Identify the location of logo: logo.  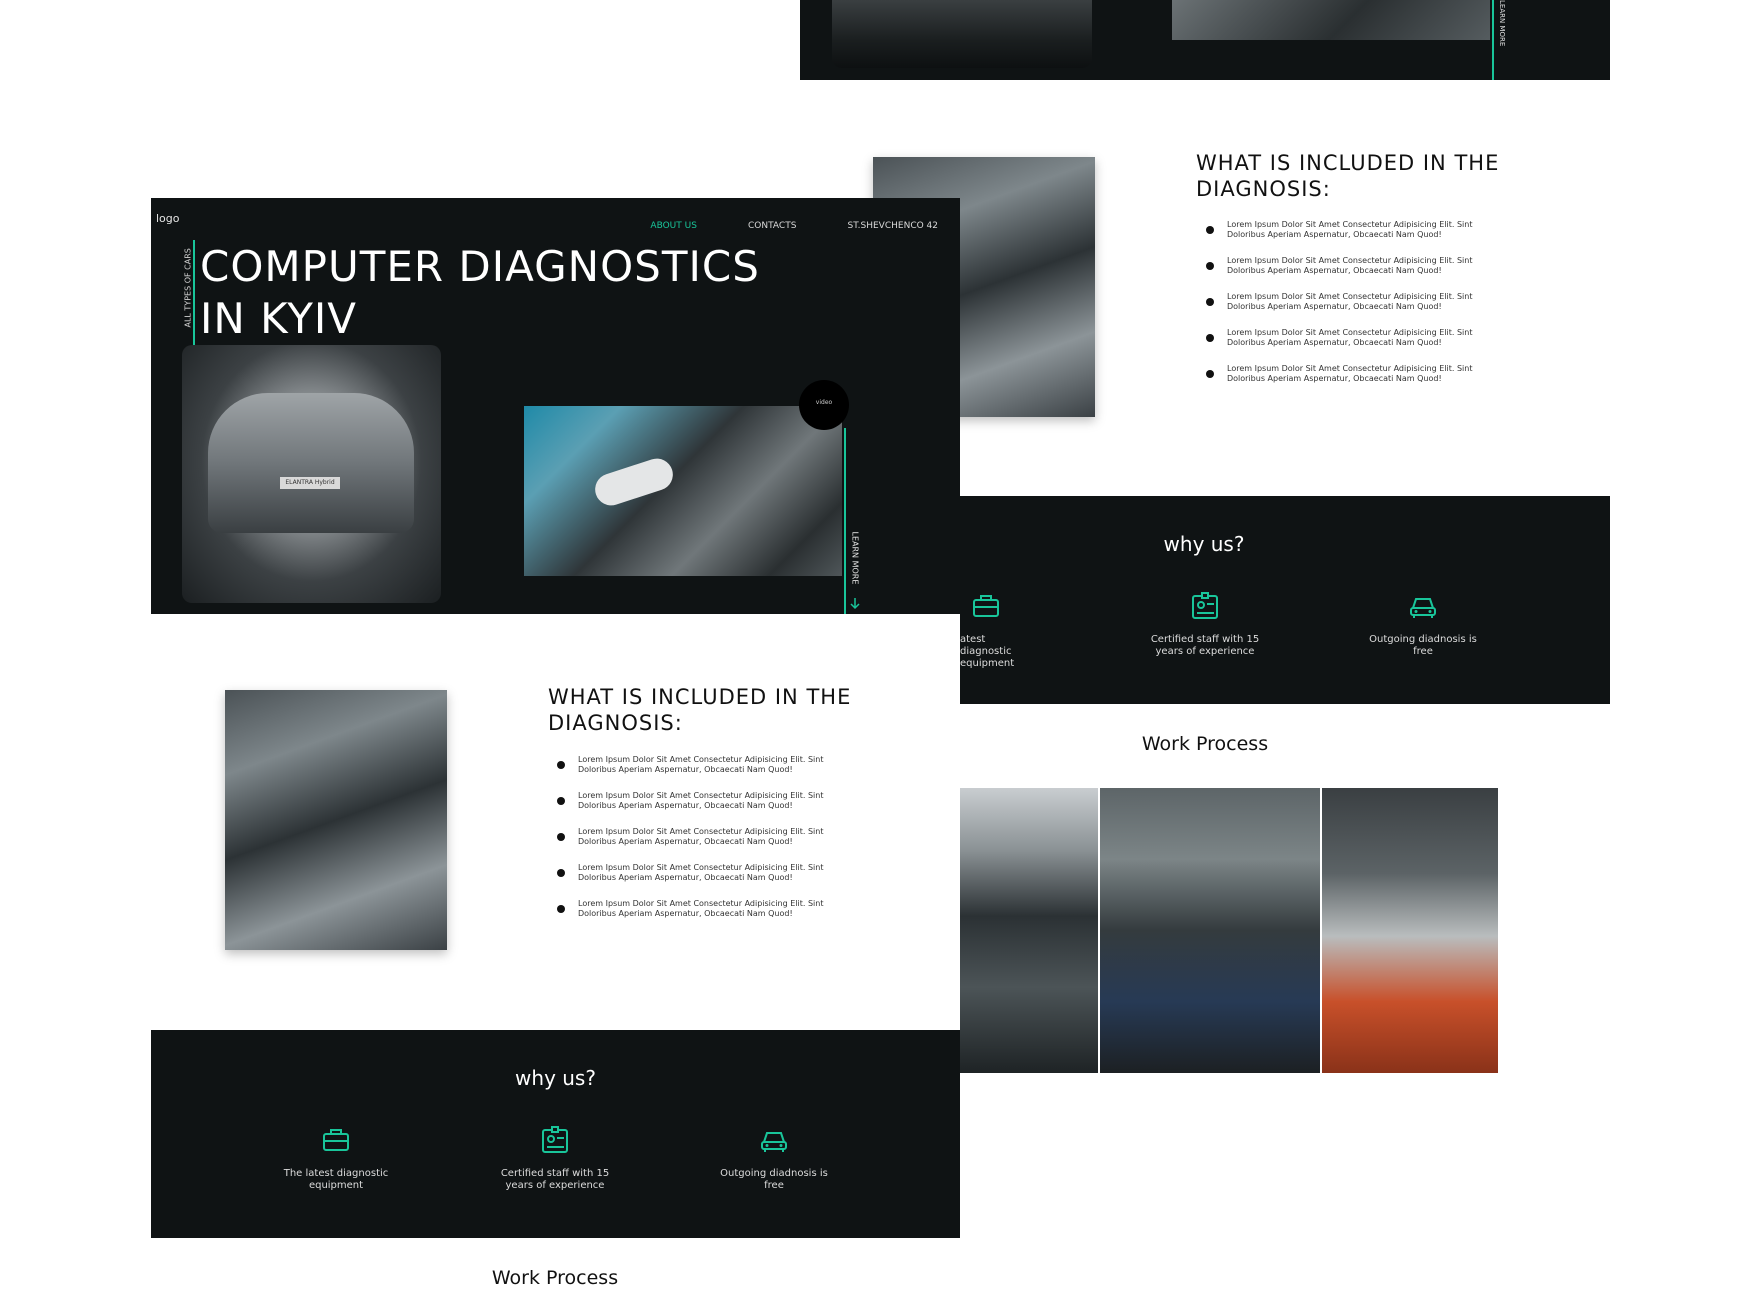
(168, 218).